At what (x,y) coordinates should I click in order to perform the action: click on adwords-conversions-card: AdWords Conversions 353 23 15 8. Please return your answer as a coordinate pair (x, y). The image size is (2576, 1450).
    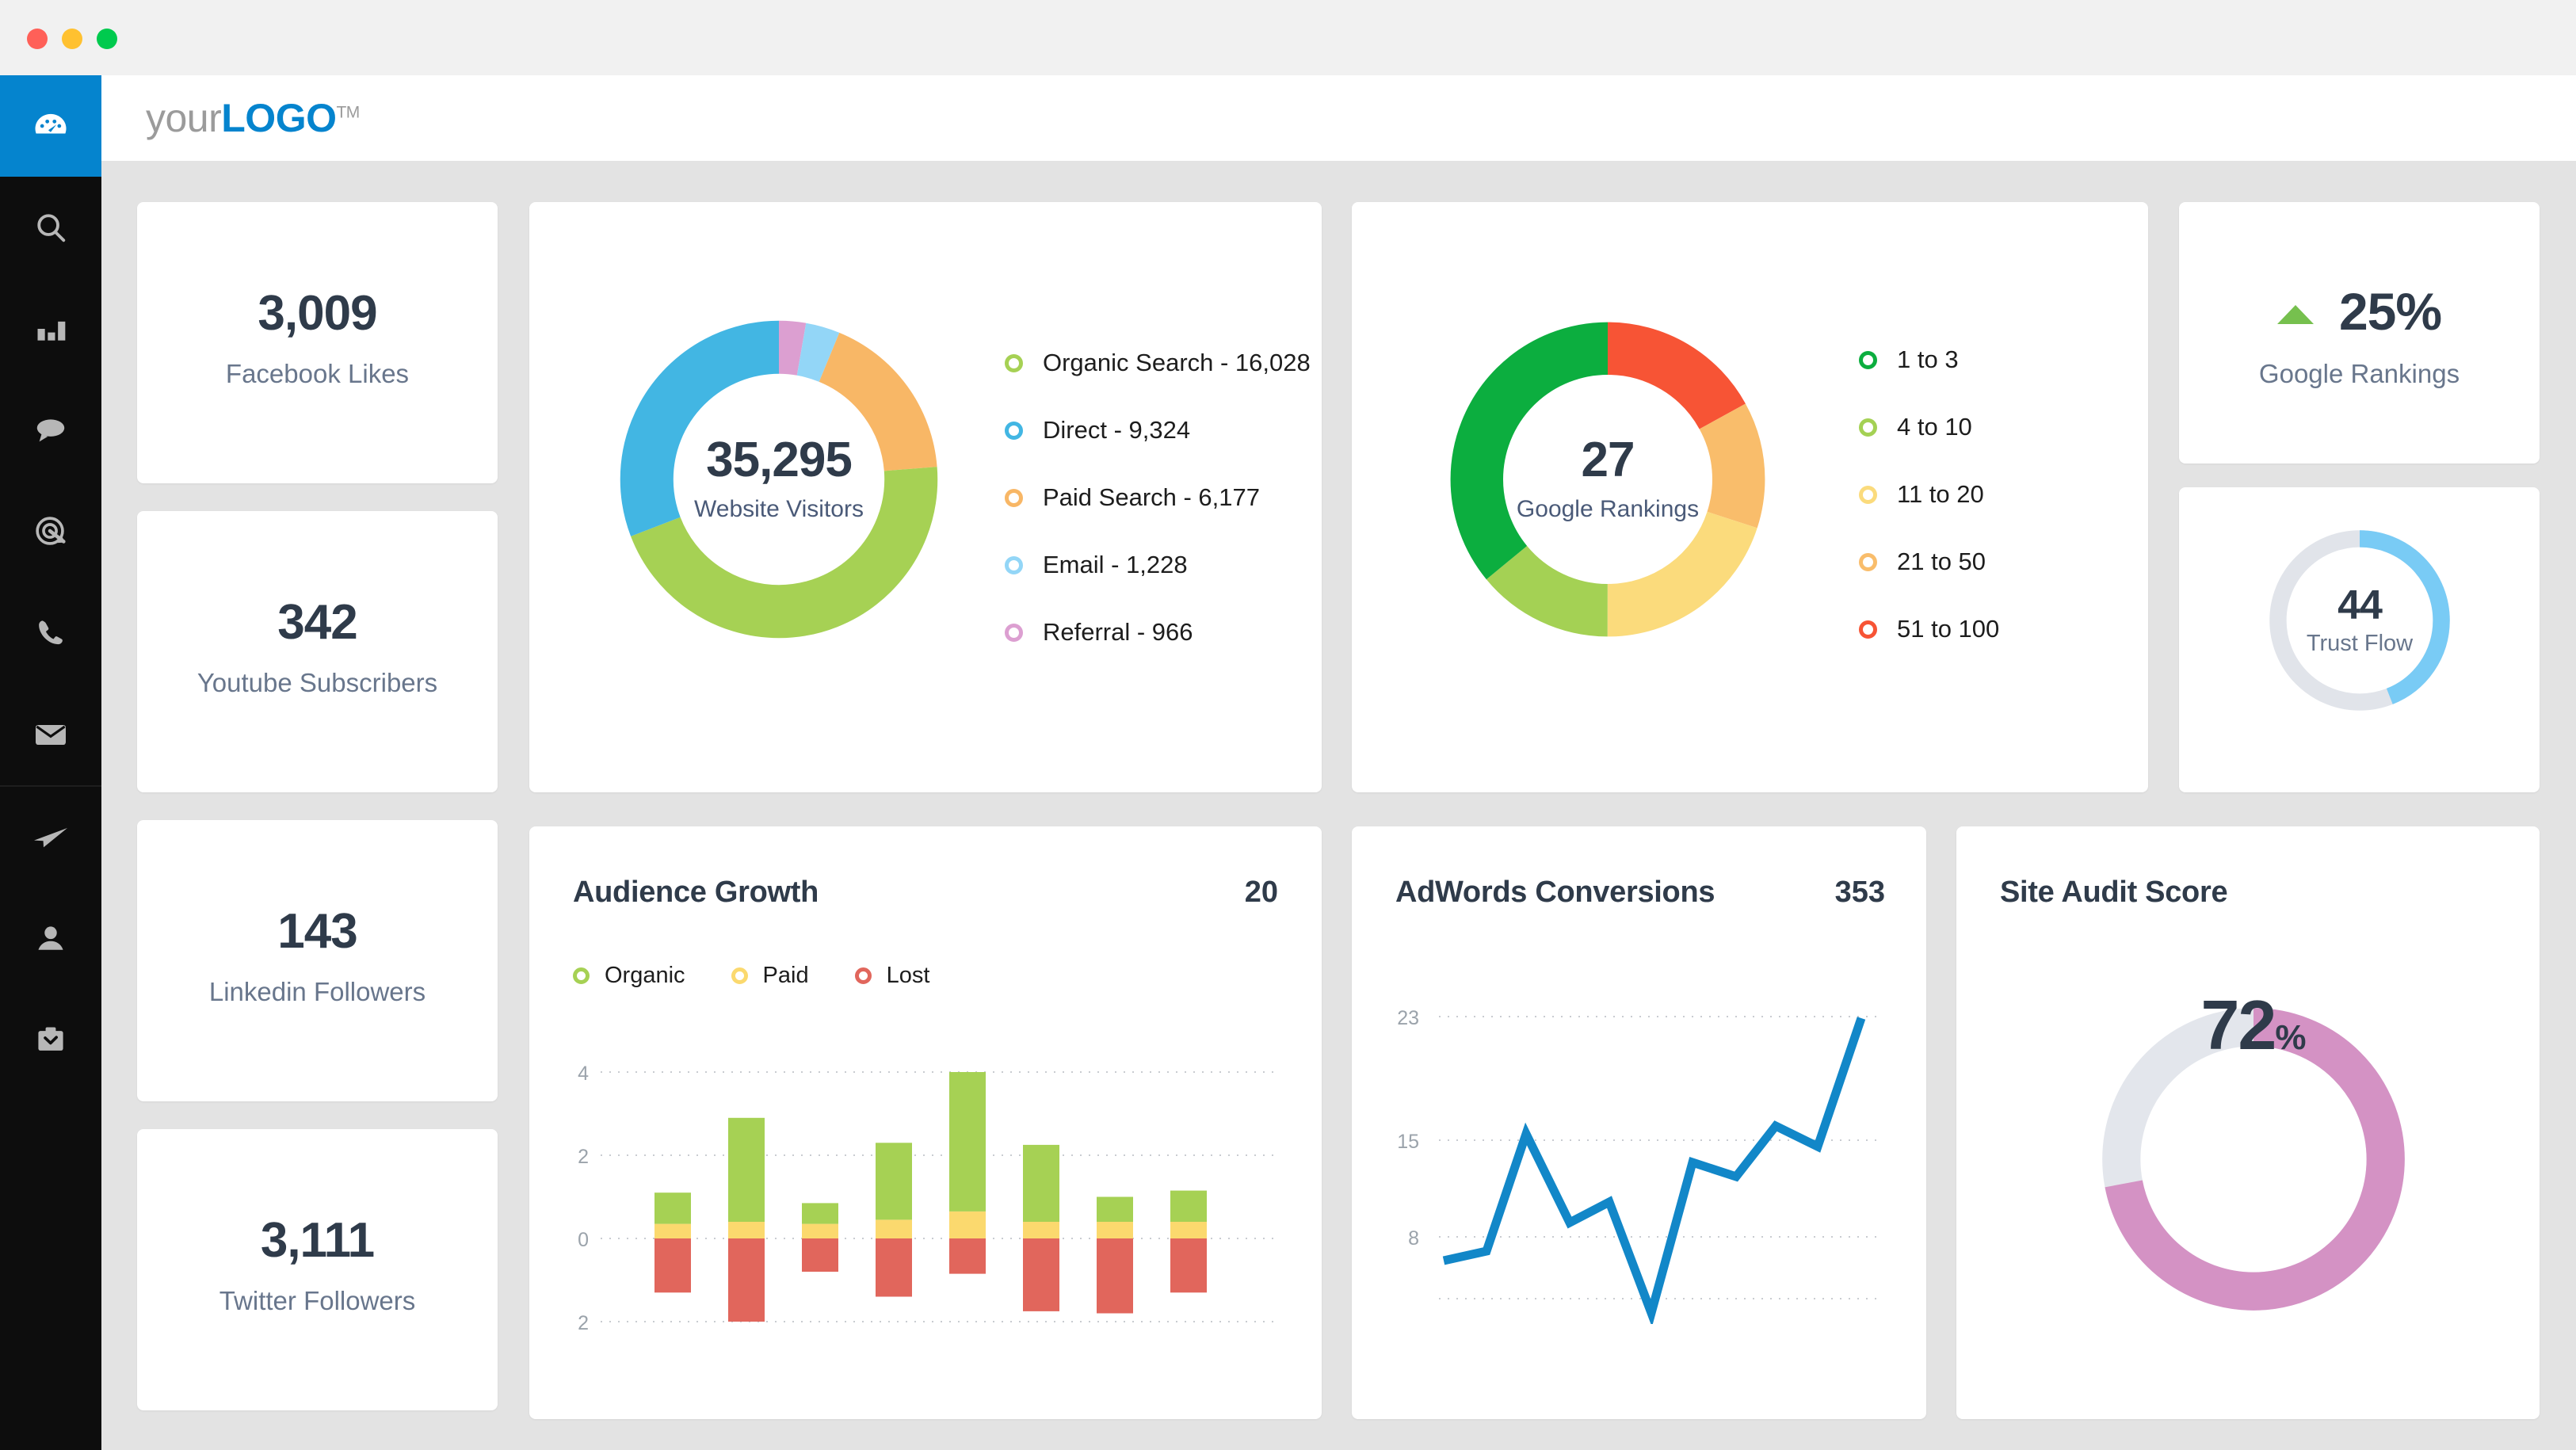
    Looking at the image, I should click on (1639, 1122).